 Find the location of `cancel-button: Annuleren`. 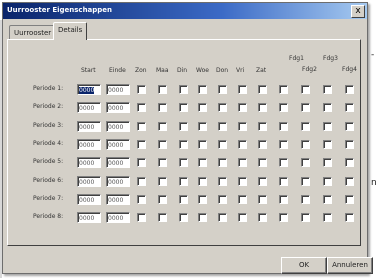

cancel-button: Annuleren is located at coordinates (350, 265).